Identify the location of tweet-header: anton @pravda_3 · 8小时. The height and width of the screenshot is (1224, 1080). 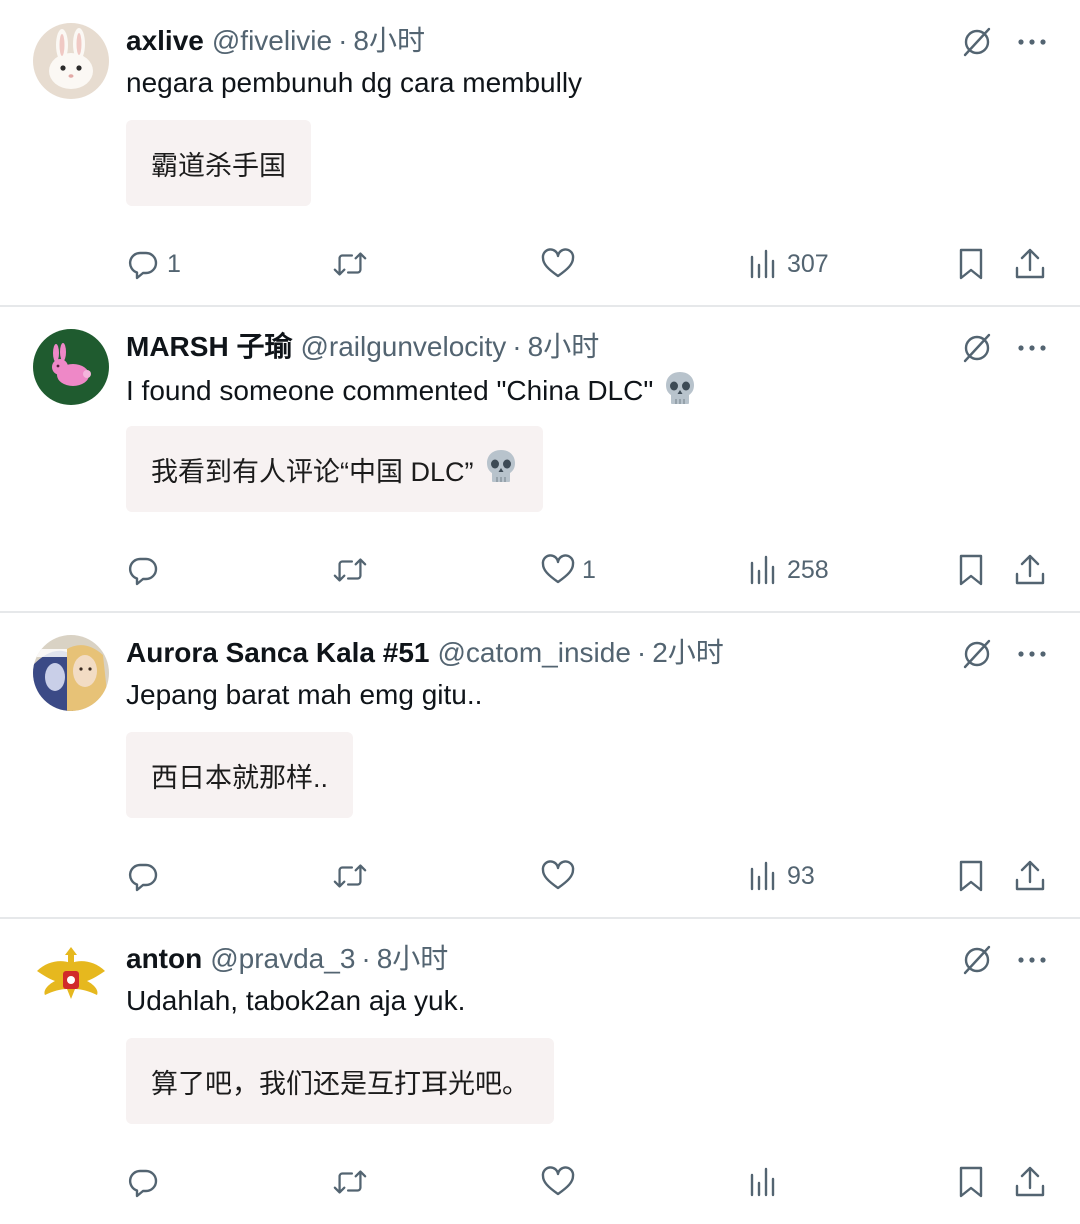
(287, 959).